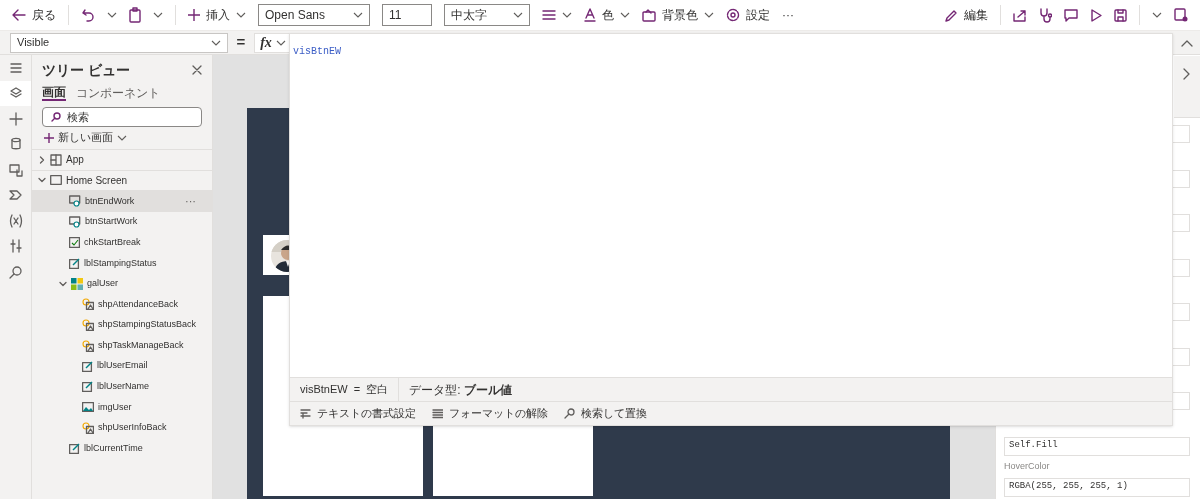 The height and width of the screenshot is (499, 1200). I want to click on pencil-icon, so click(951, 15).